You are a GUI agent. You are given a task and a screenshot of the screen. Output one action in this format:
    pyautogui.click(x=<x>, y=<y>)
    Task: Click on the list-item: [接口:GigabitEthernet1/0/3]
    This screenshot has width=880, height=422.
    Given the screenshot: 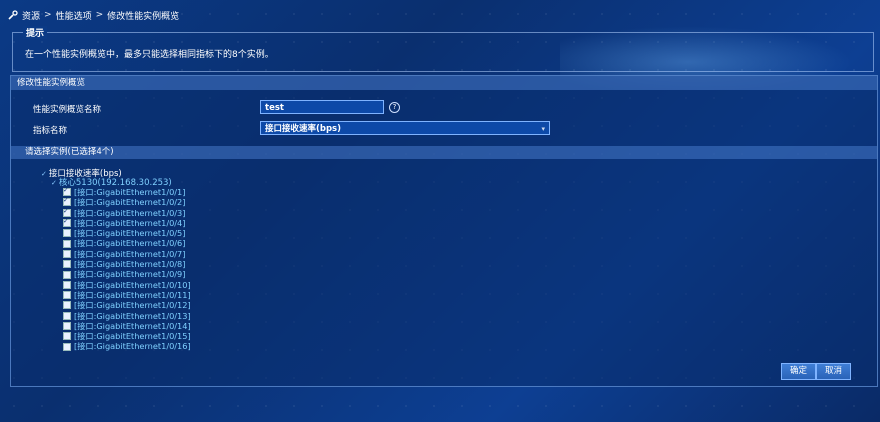 What is the action you would take?
    pyautogui.click(x=127, y=212)
    